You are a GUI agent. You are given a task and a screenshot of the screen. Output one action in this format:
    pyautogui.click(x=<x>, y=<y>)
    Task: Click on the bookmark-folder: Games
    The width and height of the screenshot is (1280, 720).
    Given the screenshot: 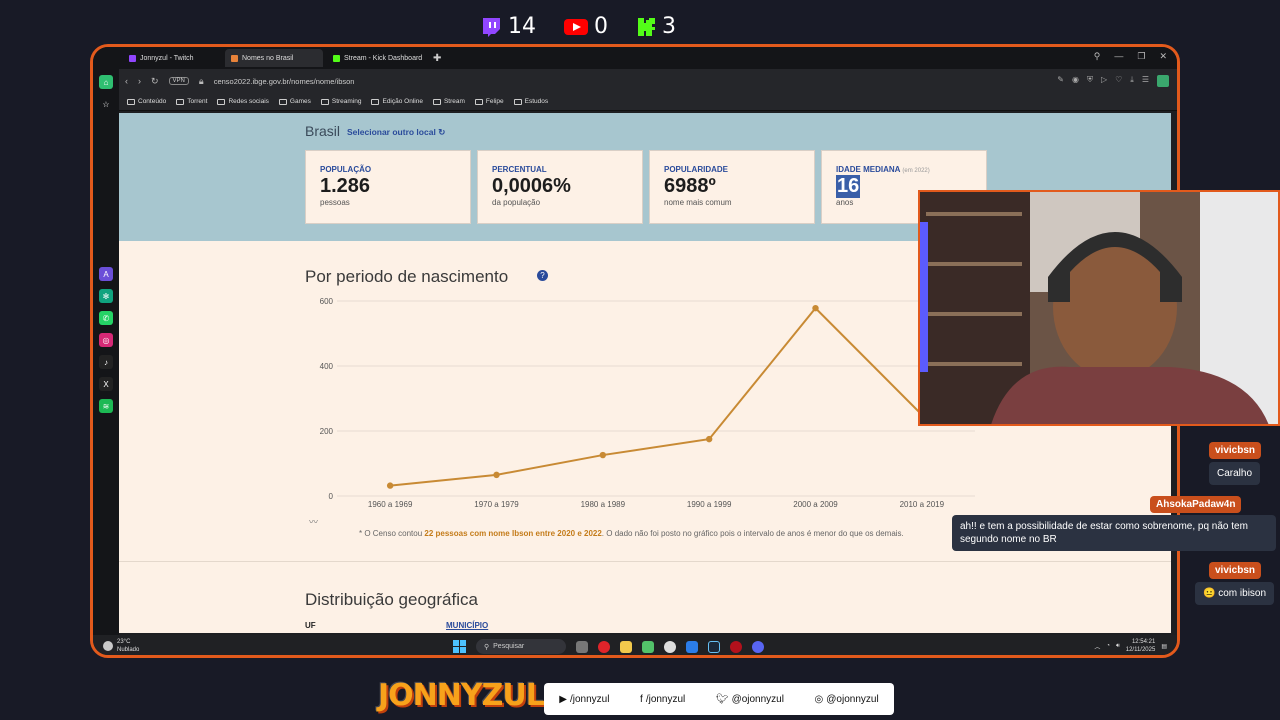 What is the action you would take?
    pyautogui.click(x=294, y=101)
    